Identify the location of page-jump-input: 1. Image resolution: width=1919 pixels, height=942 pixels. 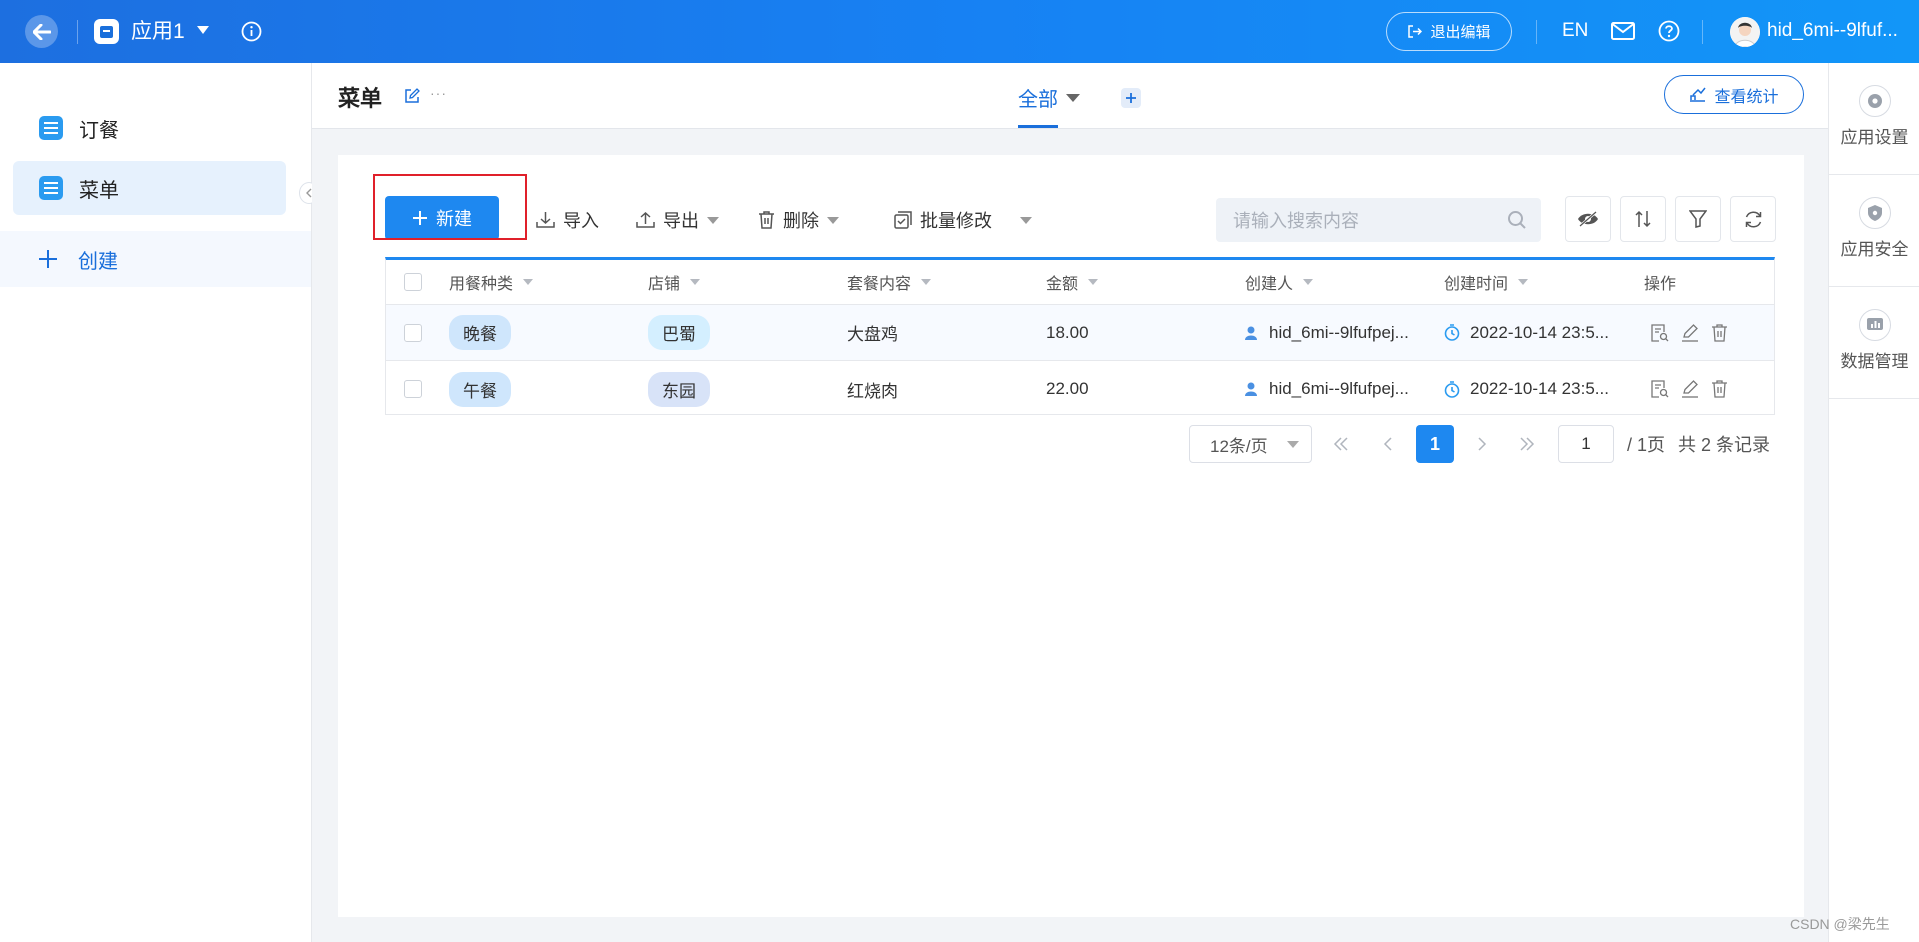
(1586, 444).